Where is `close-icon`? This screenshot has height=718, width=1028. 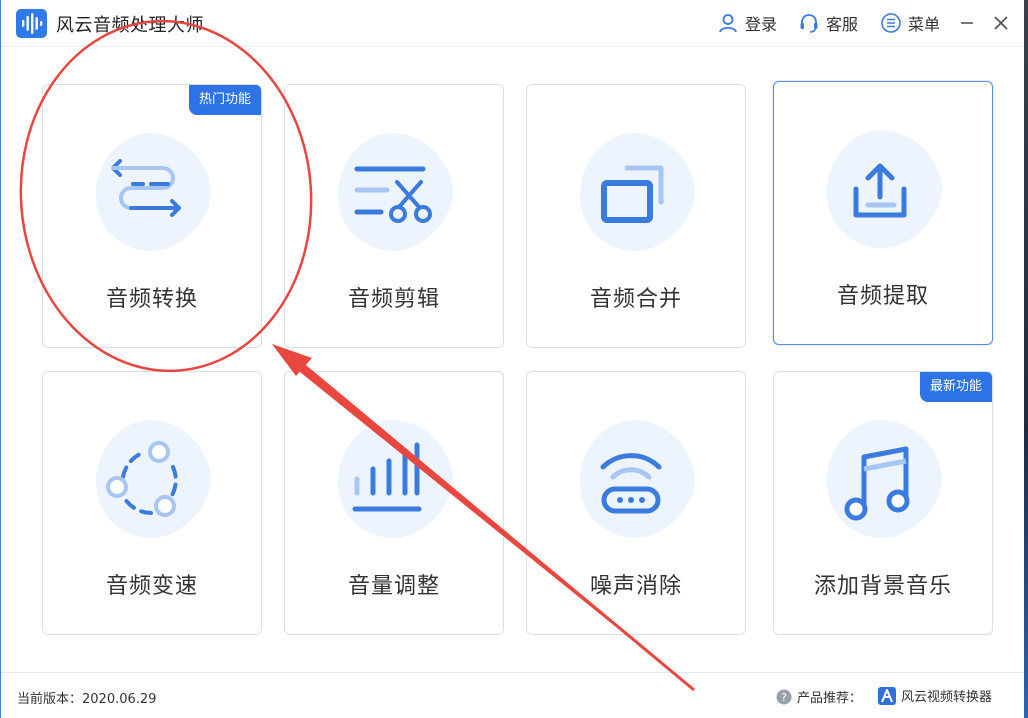 close-icon is located at coordinates (1001, 23).